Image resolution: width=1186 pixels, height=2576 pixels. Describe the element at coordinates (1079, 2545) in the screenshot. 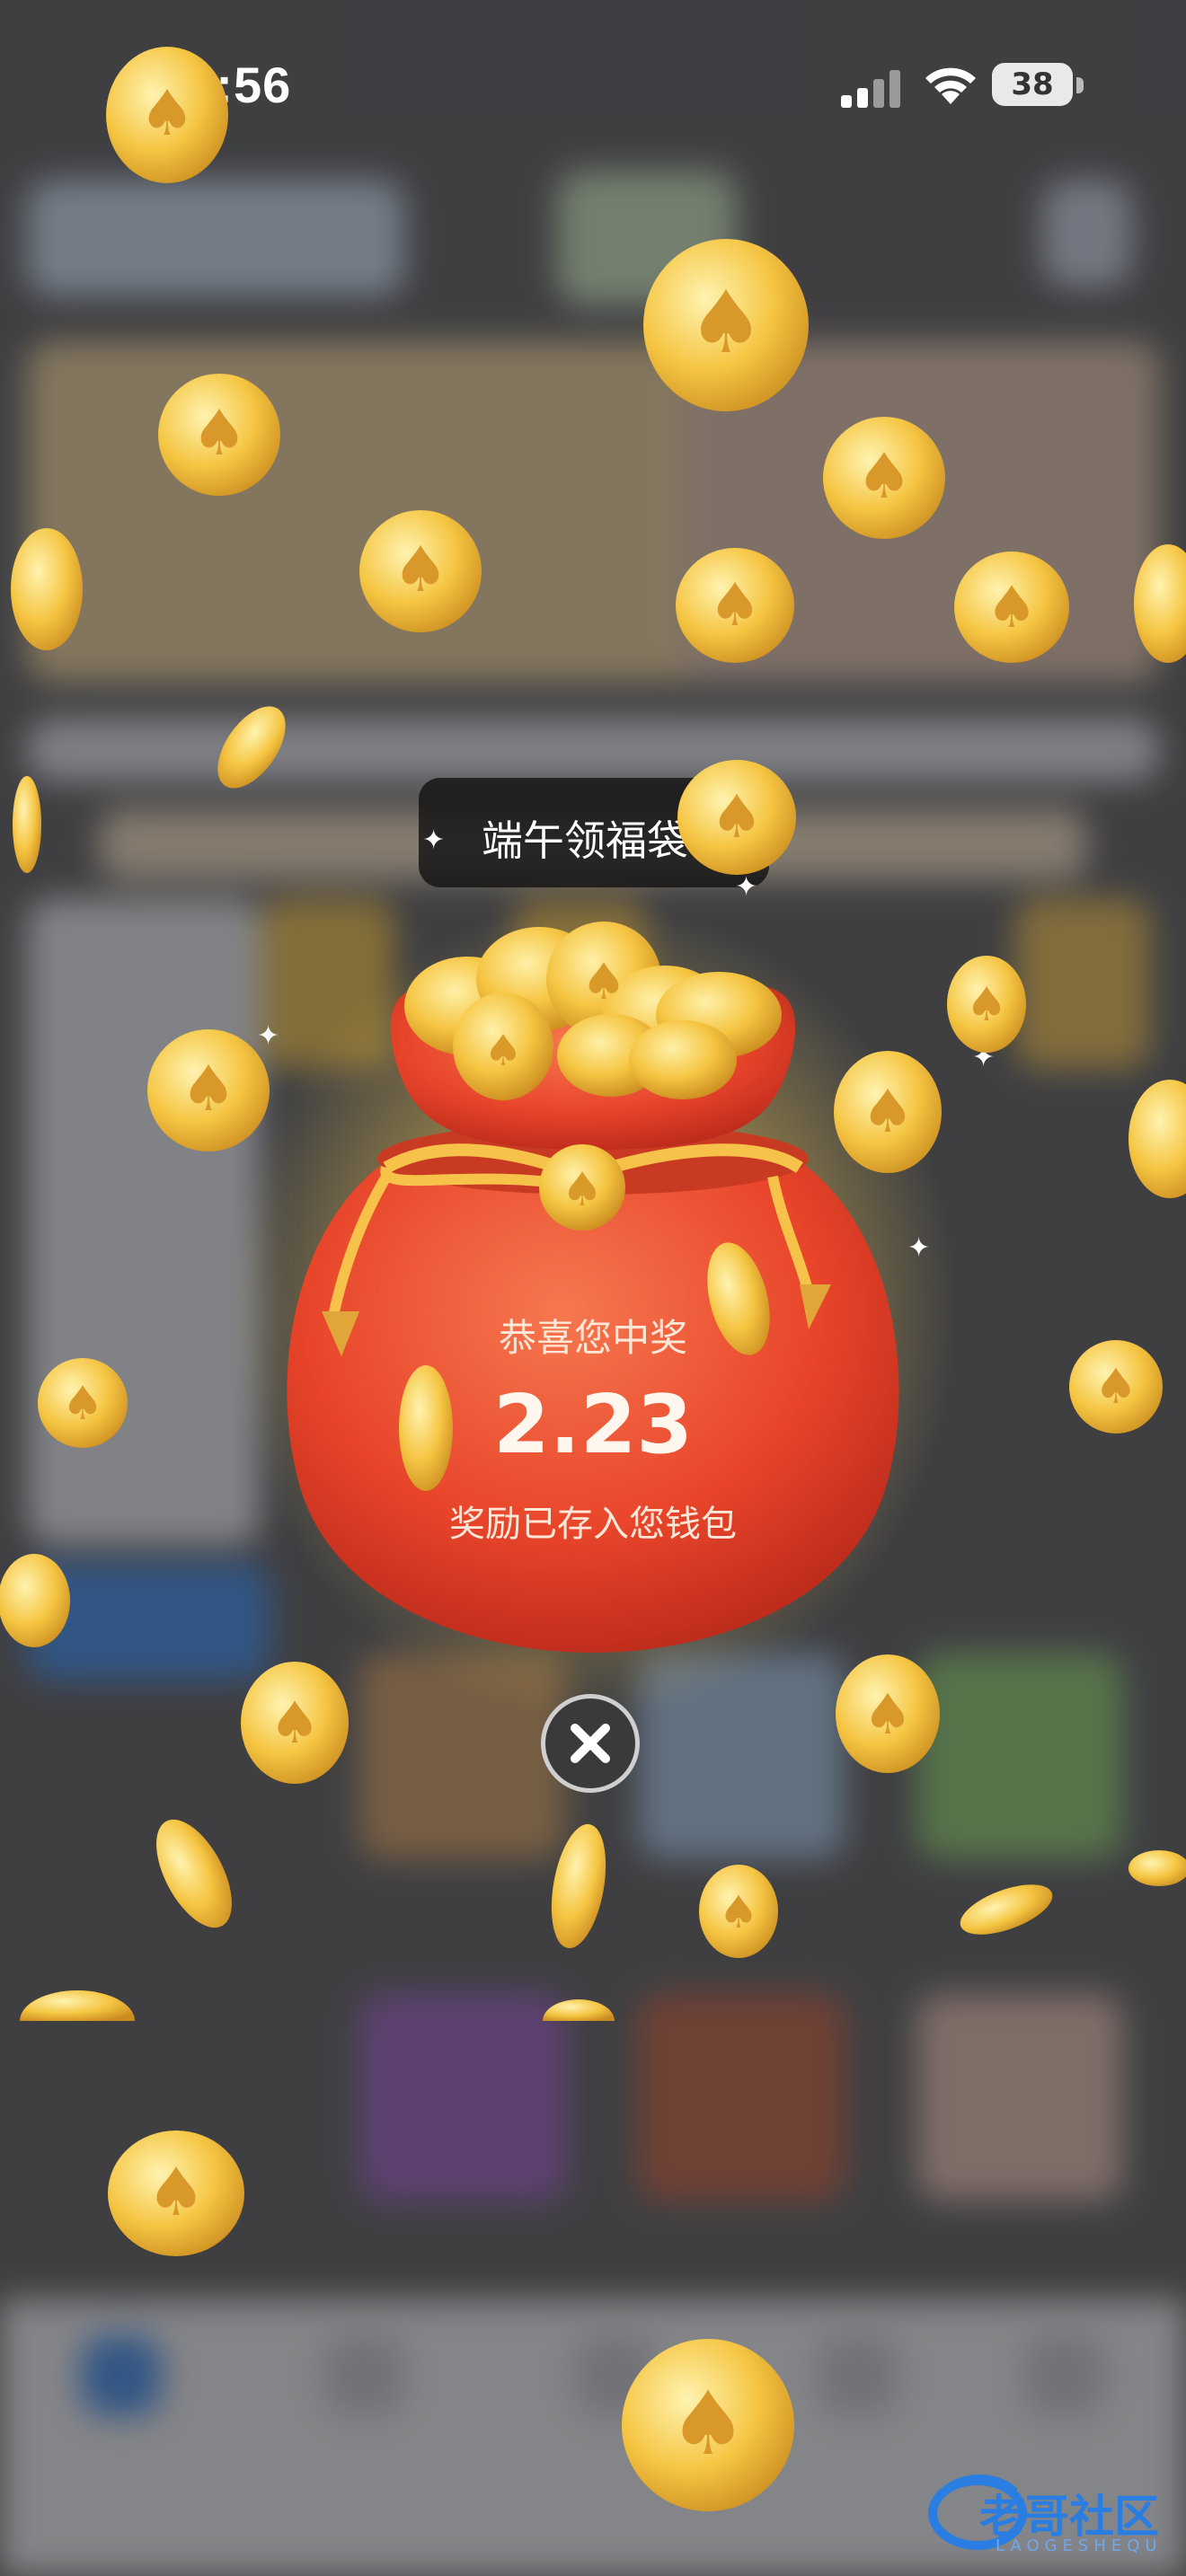

I see `watermark-subtext: LAOGESHEQU` at that location.